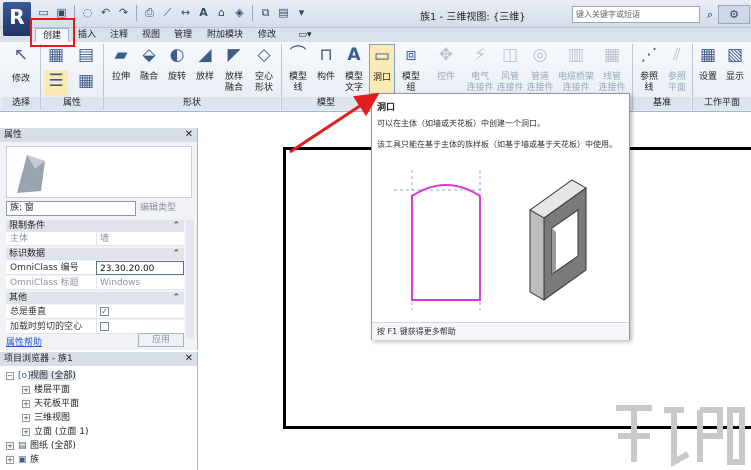  I want to click on panel-properties-label: 属性, so click(72, 103).